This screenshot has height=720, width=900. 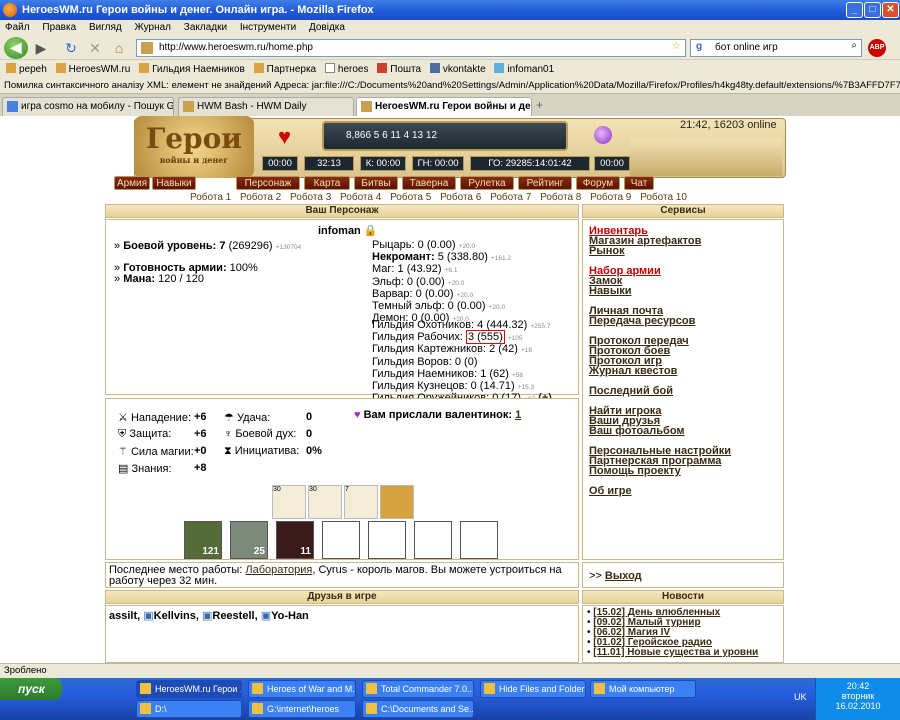 I want to click on menu-rating: Рейтинг, so click(x=545, y=183).